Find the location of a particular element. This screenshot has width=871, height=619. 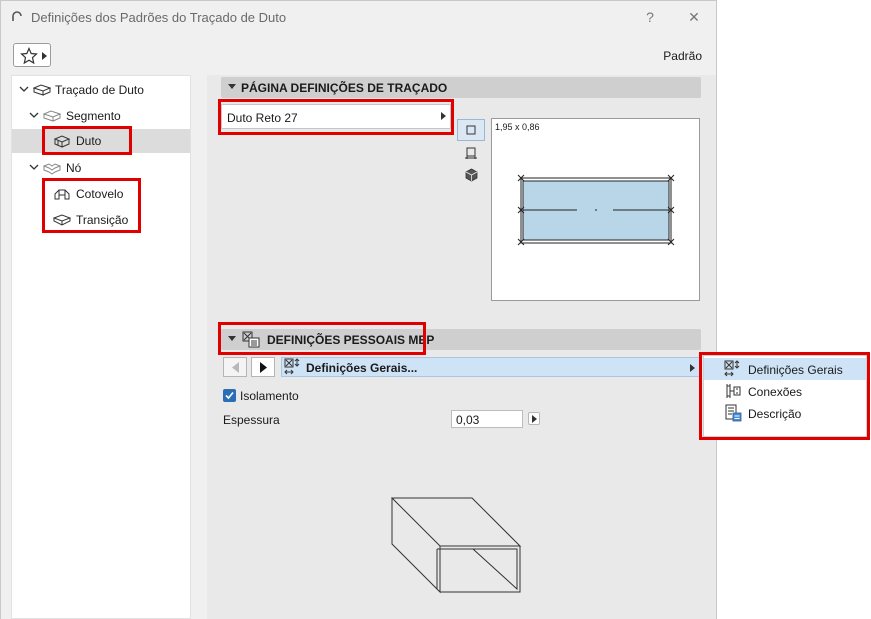

close-button: ✕ is located at coordinates (694, 17).